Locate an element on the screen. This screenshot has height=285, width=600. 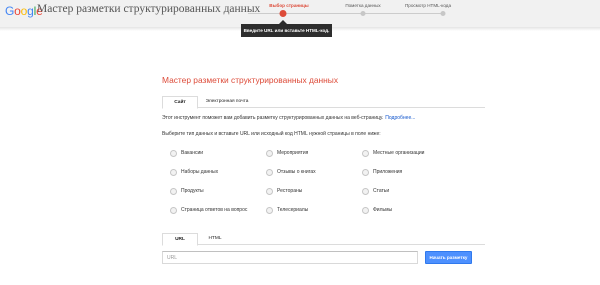
data-type-label: Мероприятия is located at coordinates (293, 153).